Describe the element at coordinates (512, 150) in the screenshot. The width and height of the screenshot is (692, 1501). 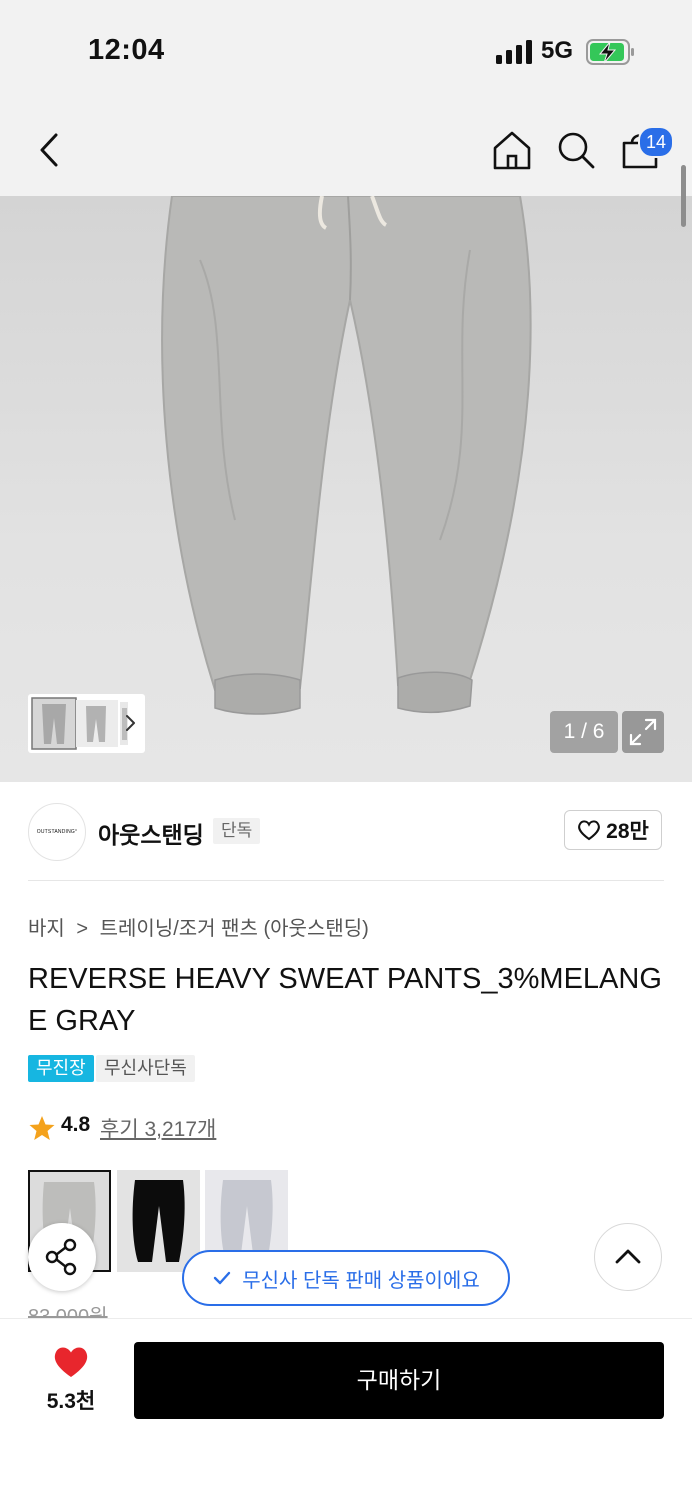
I see `home-icon` at that location.